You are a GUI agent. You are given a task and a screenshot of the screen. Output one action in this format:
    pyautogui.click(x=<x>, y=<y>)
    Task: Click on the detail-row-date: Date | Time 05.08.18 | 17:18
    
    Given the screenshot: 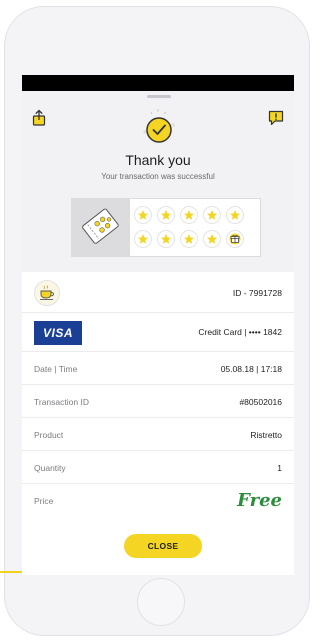 What is the action you would take?
    pyautogui.click(x=158, y=368)
    